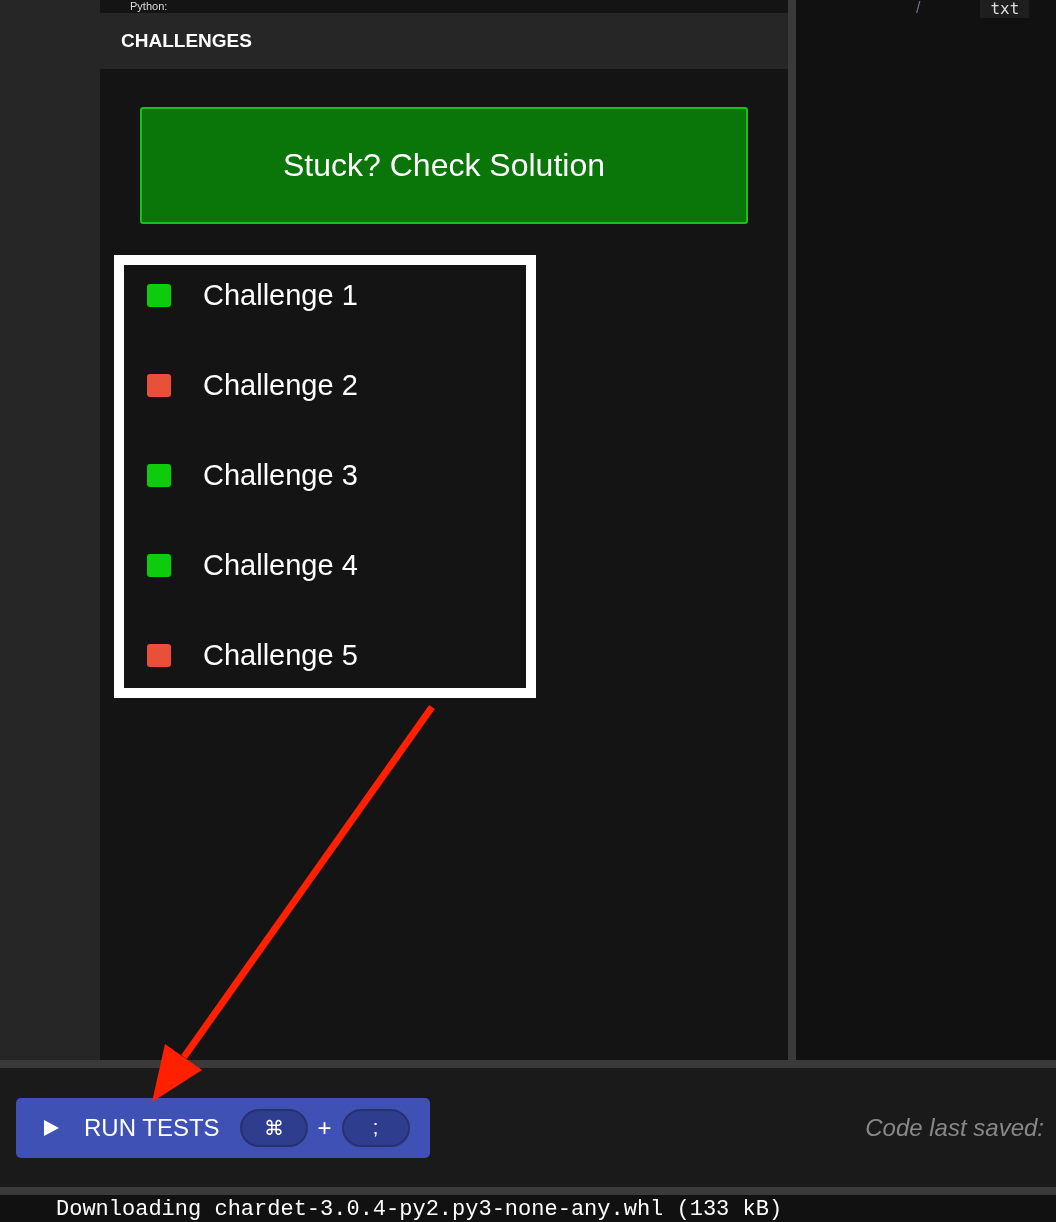 The width and height of the screenshot is (1056, 1222). Describe the element at coordinates (280, 295) in the screenshot. I see `challenge-item: Challenge 1` at that location.